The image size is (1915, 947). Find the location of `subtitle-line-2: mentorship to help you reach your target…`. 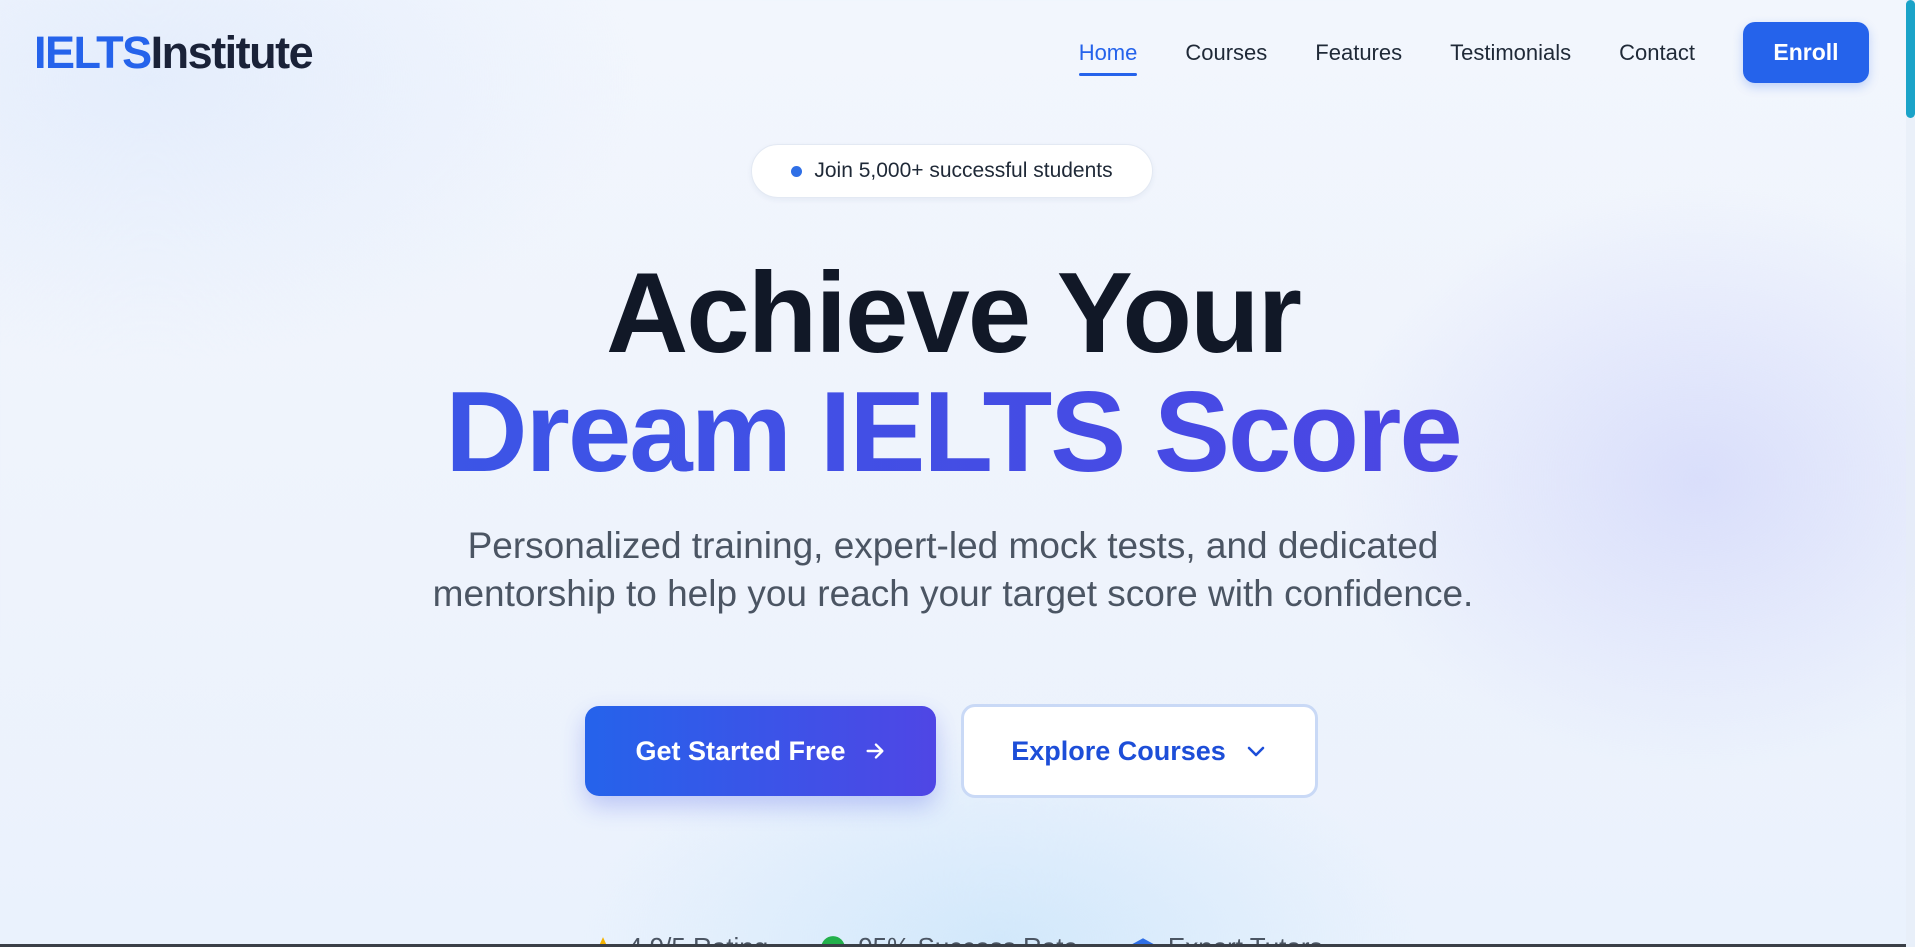

subtitle-line-2: mentorship to help you reach your target… is located at coordinates (953, 593).